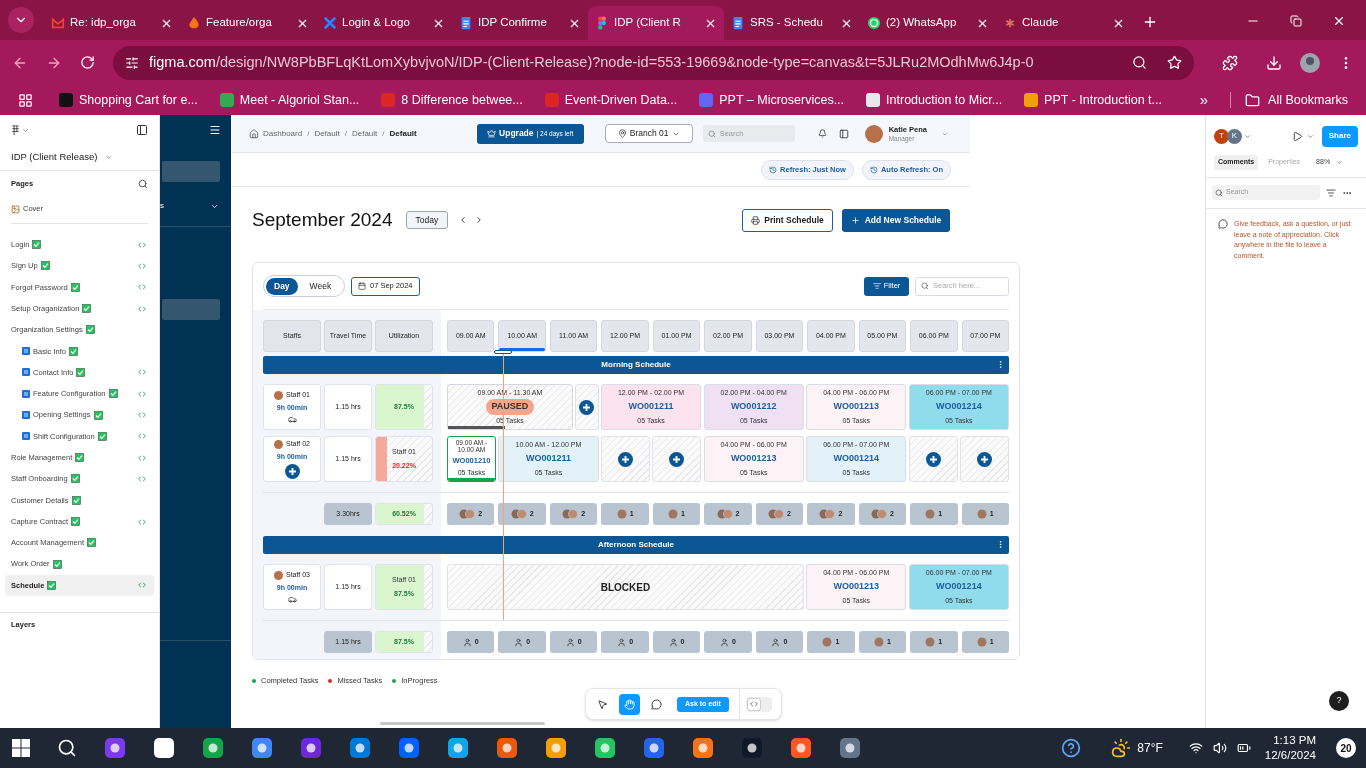 This screenshot has width=1366, height=768. Describe the element at coordinates (87, 62) in the screenshot. I see `reload-icon` at that location.